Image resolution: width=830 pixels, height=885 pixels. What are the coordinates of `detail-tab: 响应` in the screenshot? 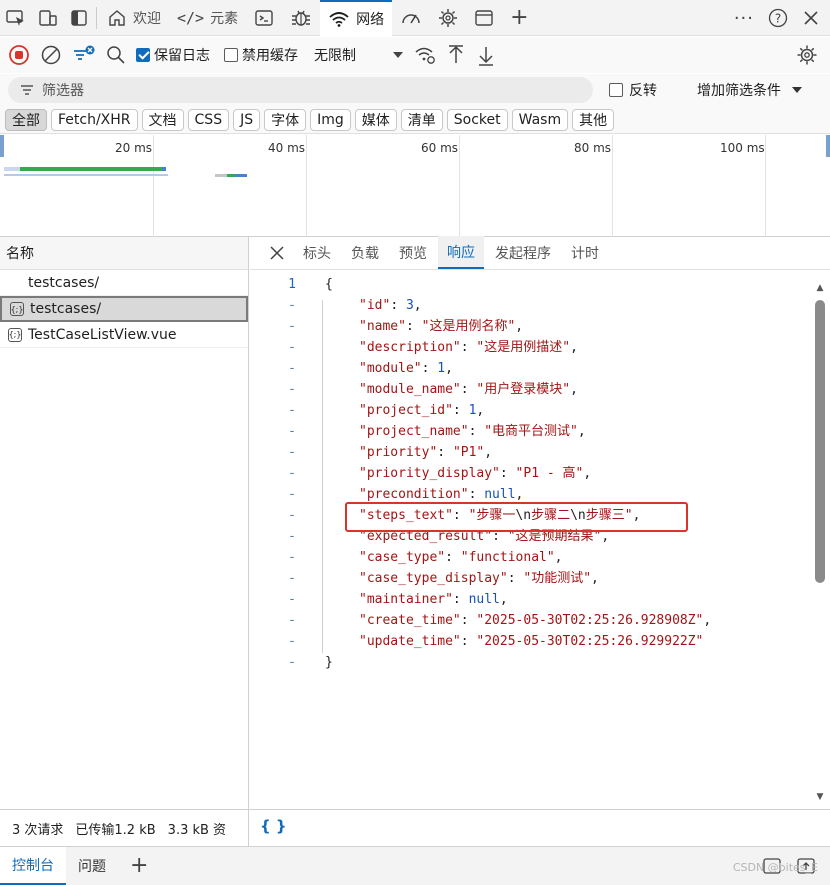 It's located at (461, 252).